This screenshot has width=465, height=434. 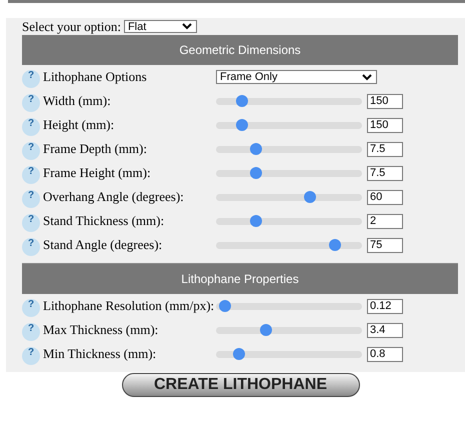 What do you see at coordinates (160, 26) in the screenshot?
I see `option-dropdown: Flat` at bounding box center [160, 26].